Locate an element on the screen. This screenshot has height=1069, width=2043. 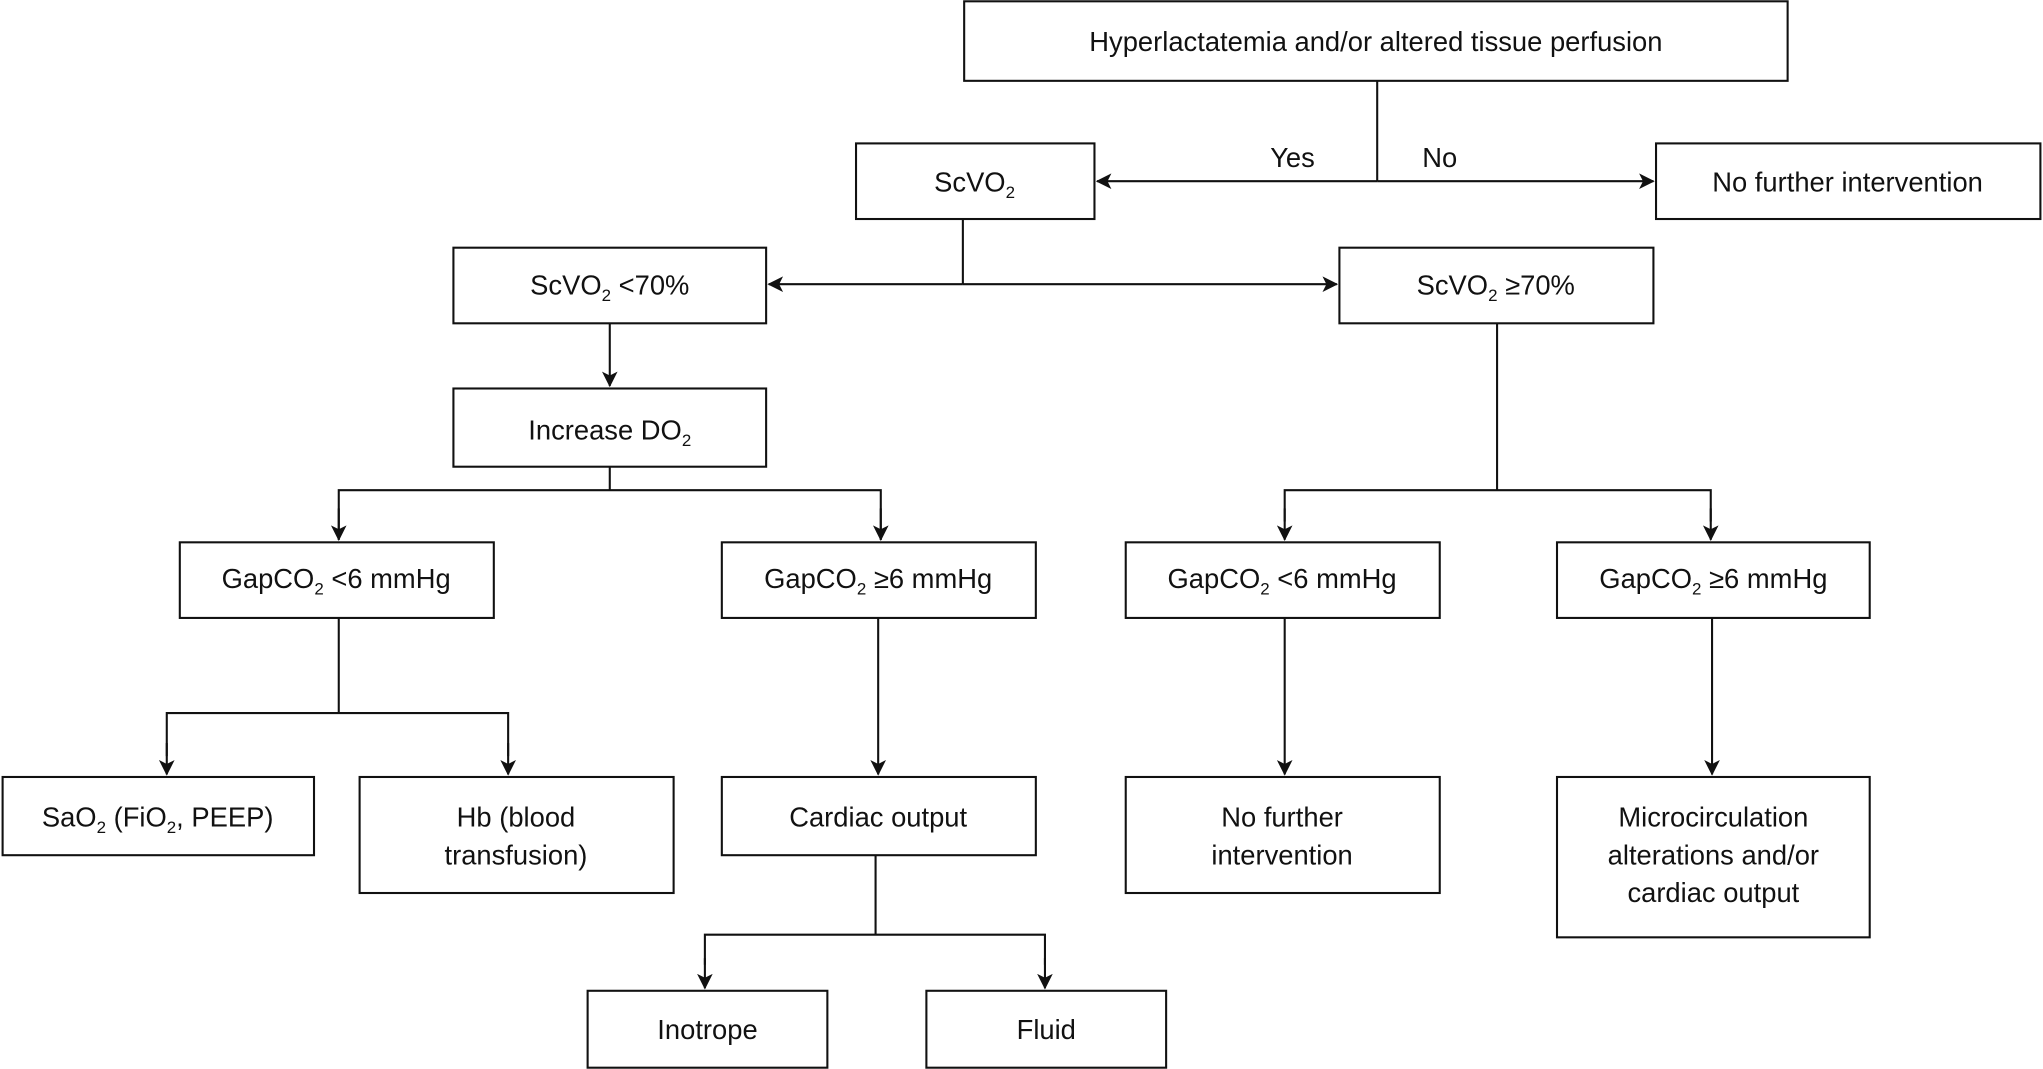
node-gapco2-low-left: GapCO2 <6 mmHg is located at coordinates (336, 580).